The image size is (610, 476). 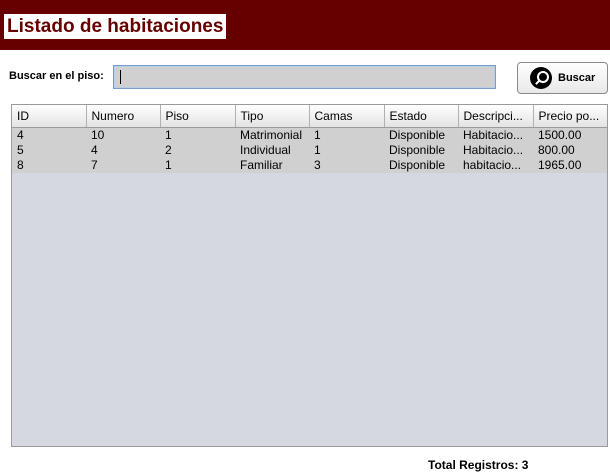 What do you see at coordinates (123, 116) in the screenshot?
I see `column-header: Numero` at bounding box center [123, 116].